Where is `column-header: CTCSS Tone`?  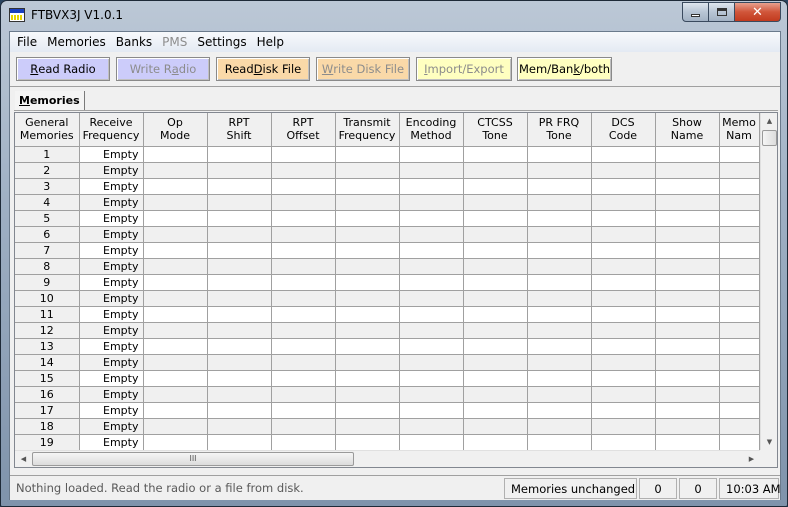
column-header: CTCSS Tone is located at coordinates (495, 130).